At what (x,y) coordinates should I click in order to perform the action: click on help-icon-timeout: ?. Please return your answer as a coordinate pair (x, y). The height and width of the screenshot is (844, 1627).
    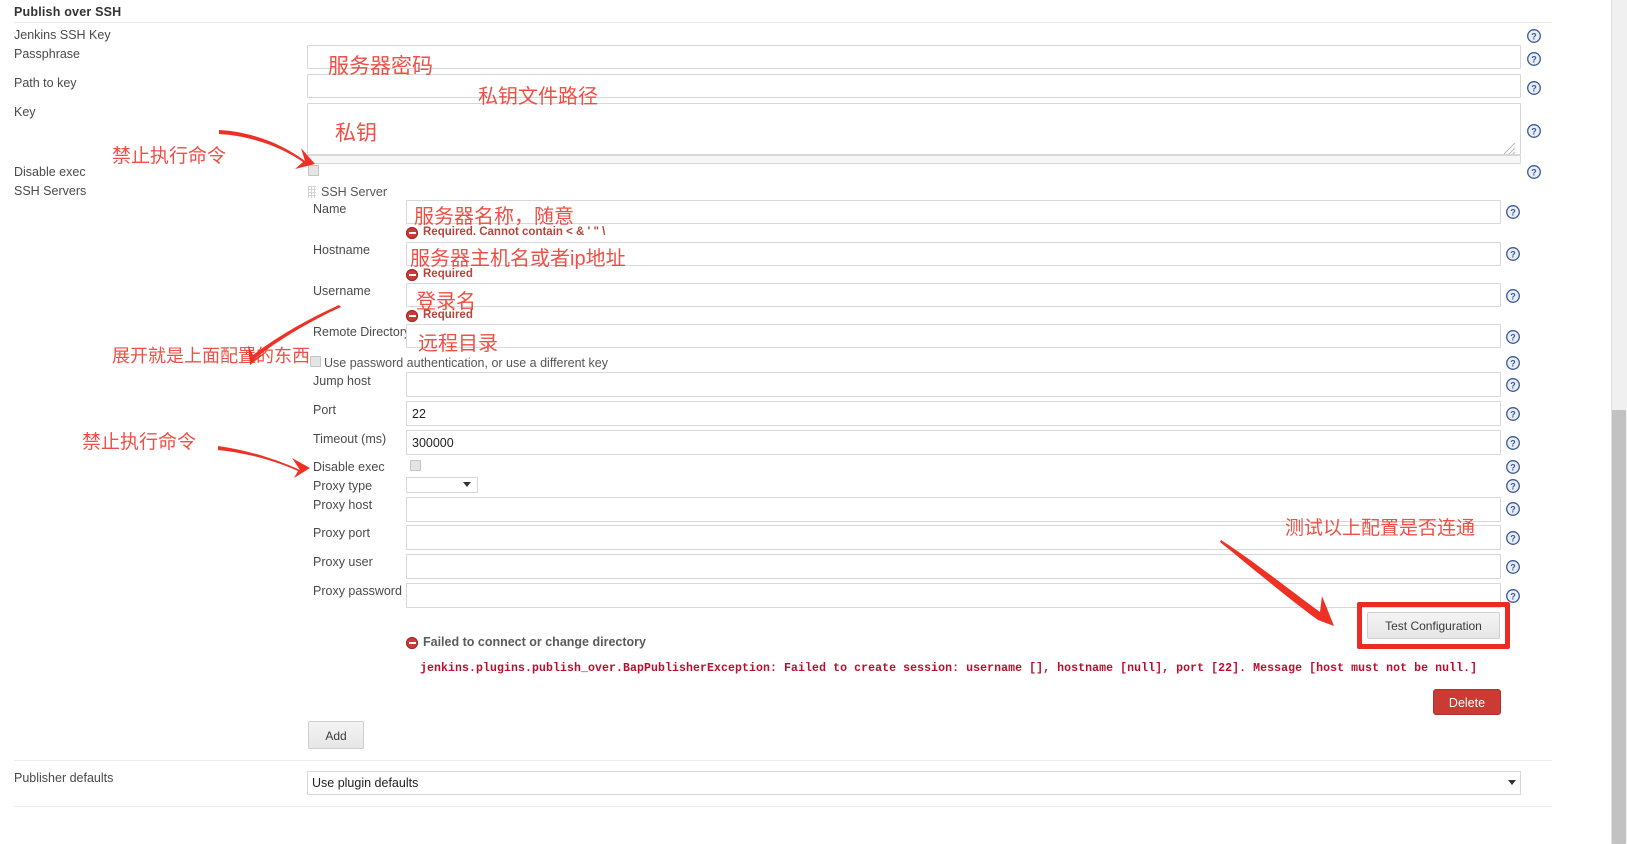
    Looking at the image, I should click on (1513, 443).